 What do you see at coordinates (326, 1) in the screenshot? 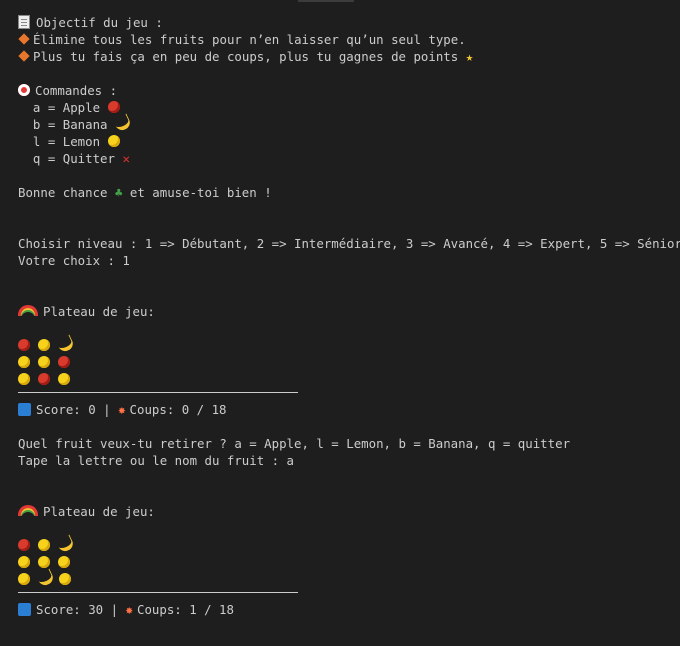
I see `panel-tab-indicator` at bounding box center [326, 1].